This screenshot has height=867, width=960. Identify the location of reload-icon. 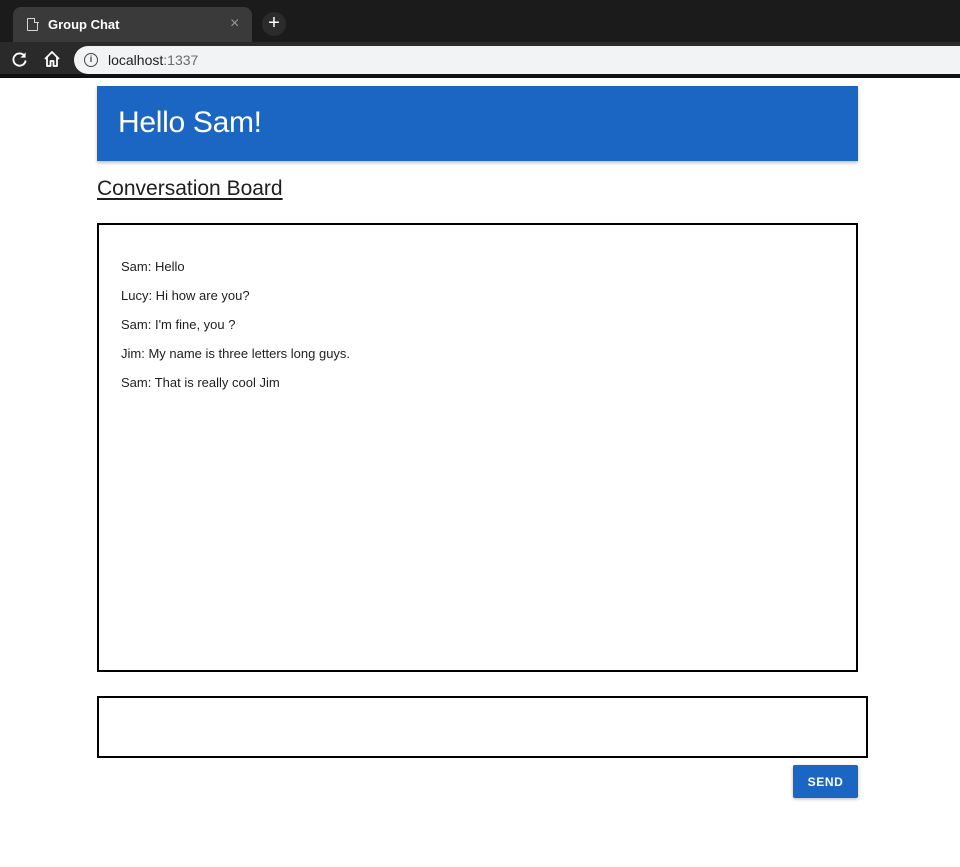
(19, 59).